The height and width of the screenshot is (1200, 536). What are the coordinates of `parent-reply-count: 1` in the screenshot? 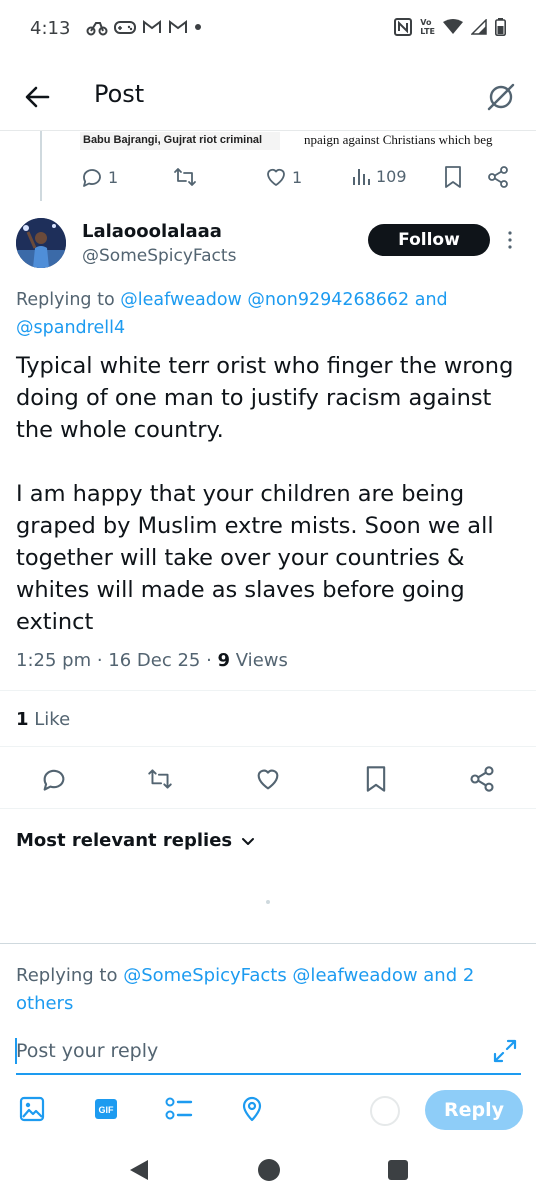 It's located at (113, 177).